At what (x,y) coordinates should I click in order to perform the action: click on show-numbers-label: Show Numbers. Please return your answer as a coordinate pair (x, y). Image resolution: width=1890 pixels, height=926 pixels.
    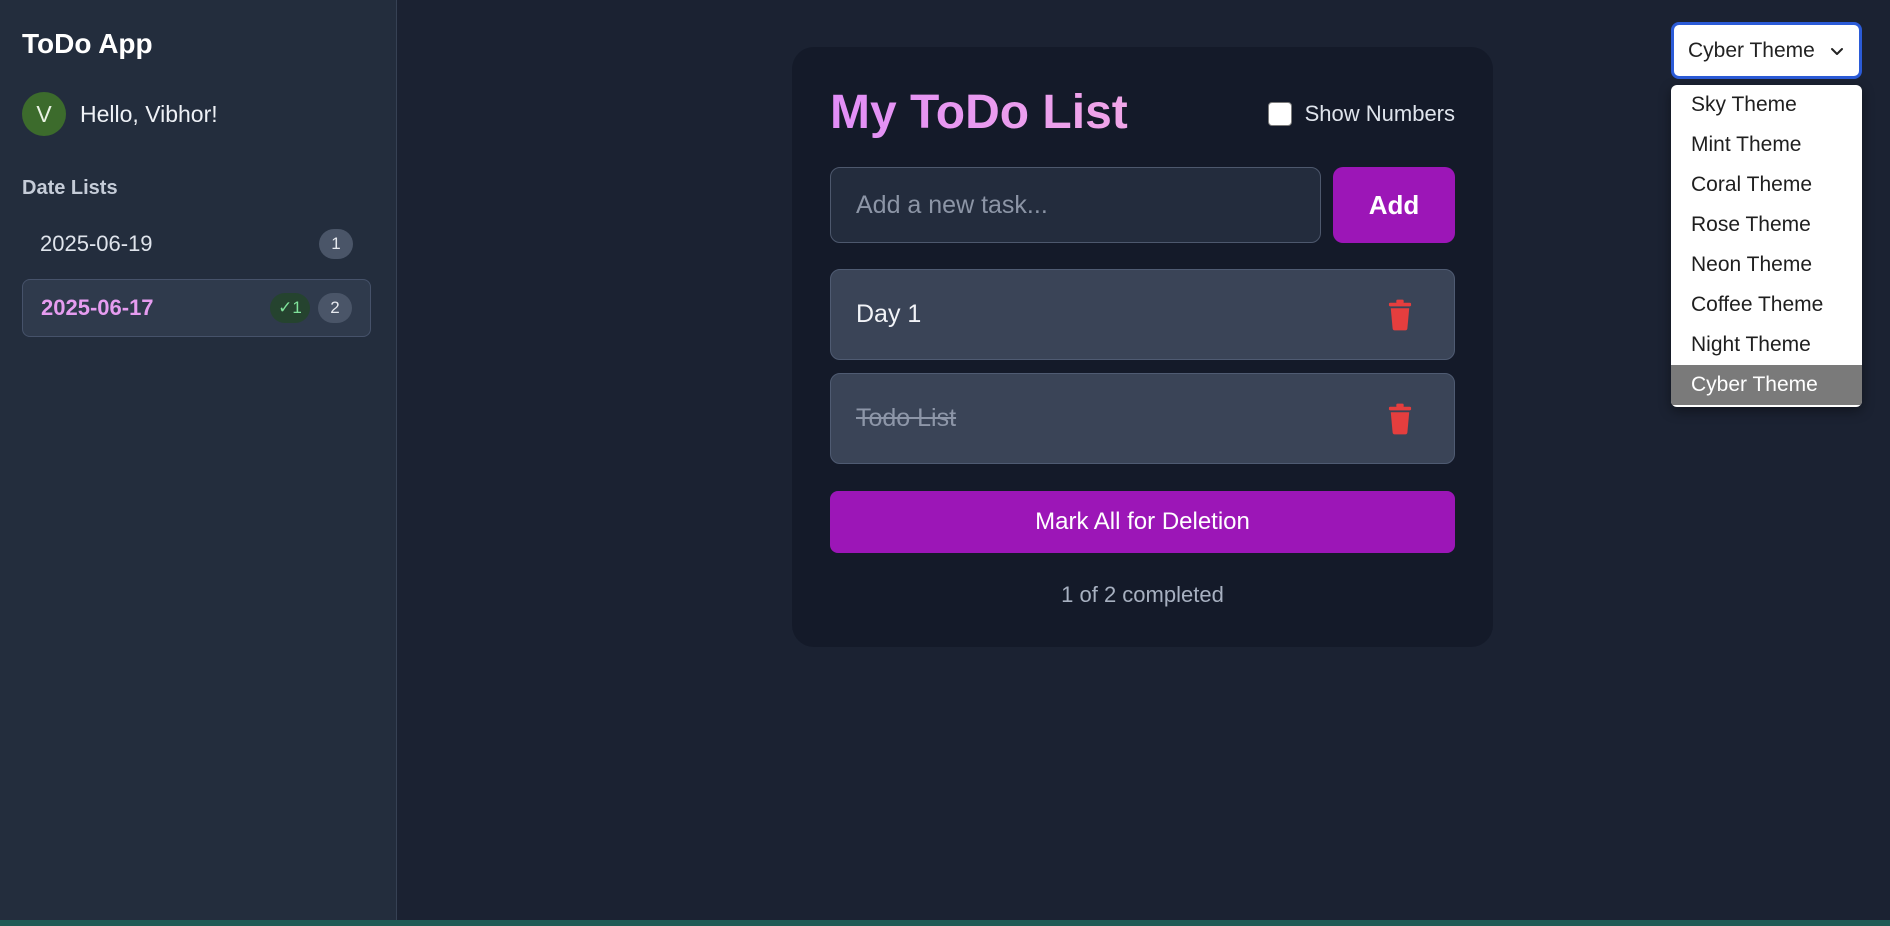
    Looking at the image, I should click on (1379, 113).